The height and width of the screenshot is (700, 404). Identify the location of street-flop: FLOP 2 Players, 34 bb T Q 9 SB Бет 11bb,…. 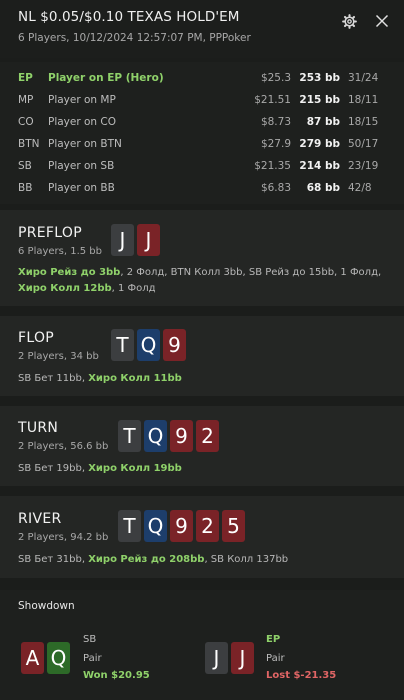
(202, 356).